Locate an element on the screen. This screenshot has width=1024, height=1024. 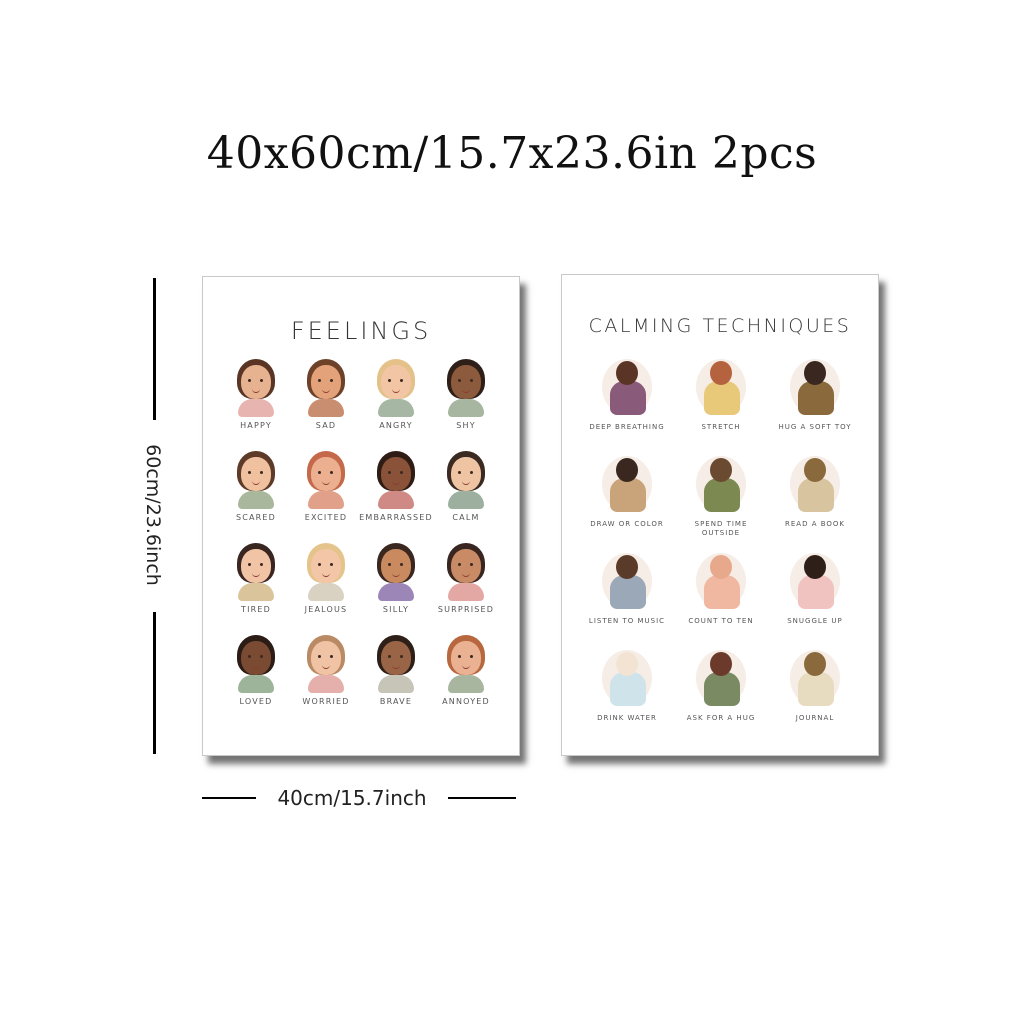
feeling-label: SCARED is located at coordinates (256, 517).